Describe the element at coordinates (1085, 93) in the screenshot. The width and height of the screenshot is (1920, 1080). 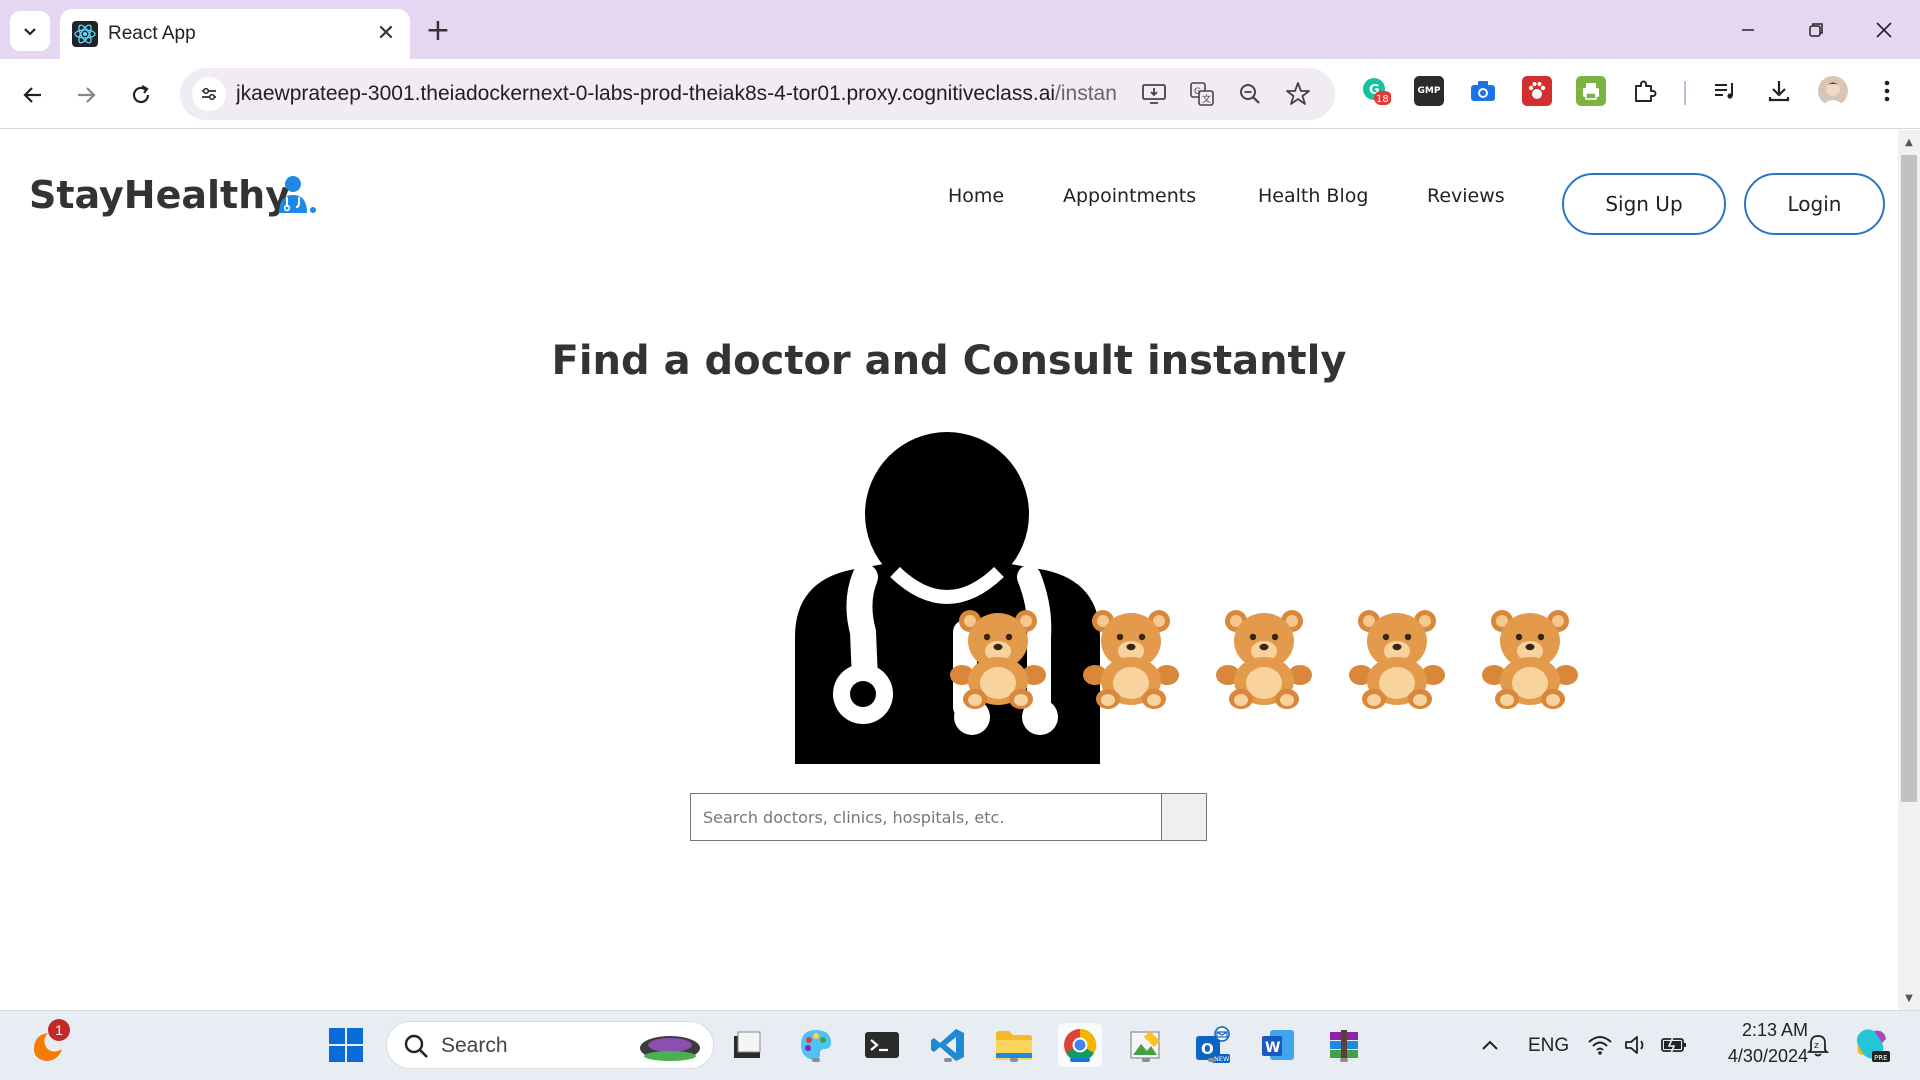
I see `url-path: /instant` at that location.